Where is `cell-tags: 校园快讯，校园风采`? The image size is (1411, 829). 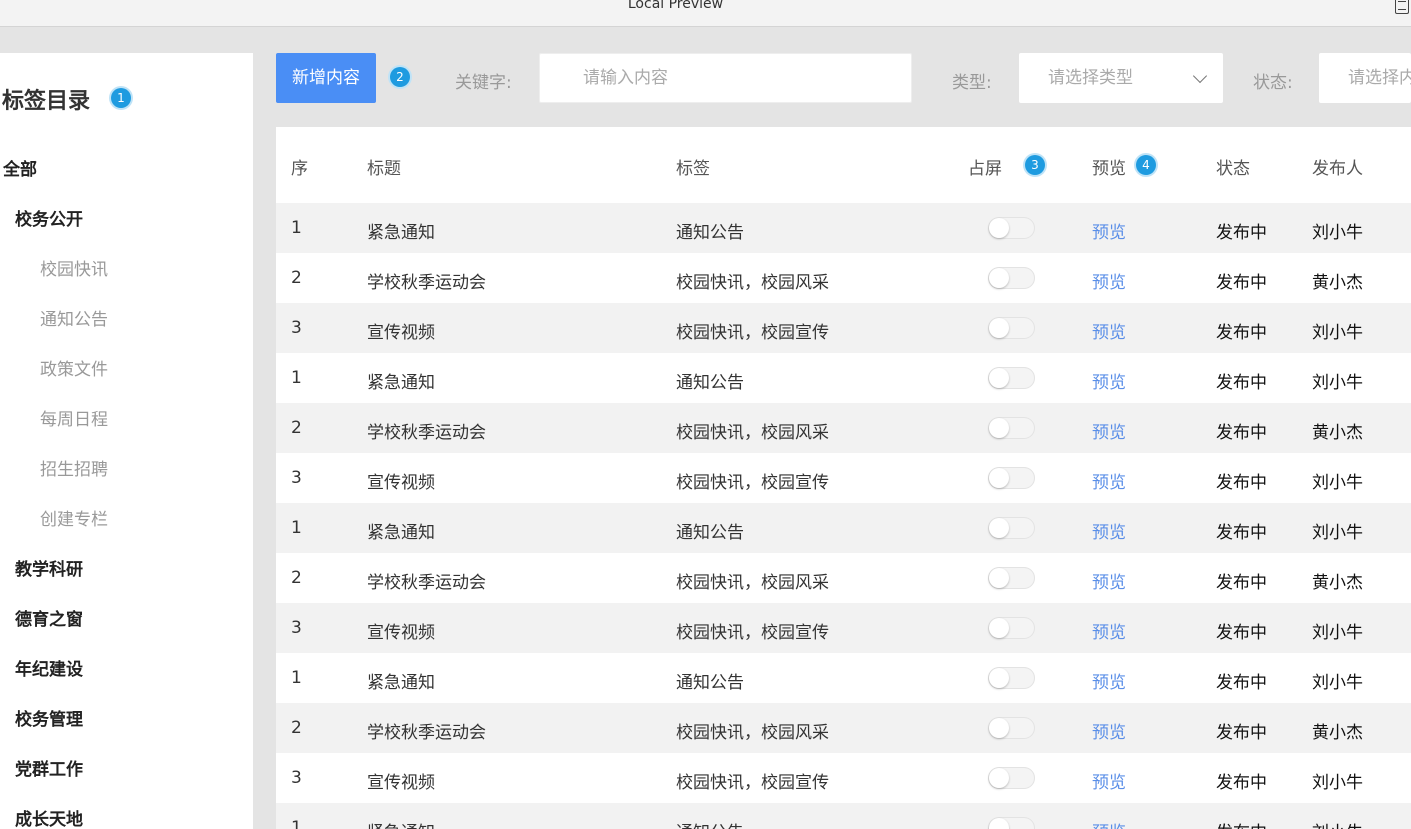 cell-tags: 校园快讯，校园风采 is located at coordinates (752, 583).